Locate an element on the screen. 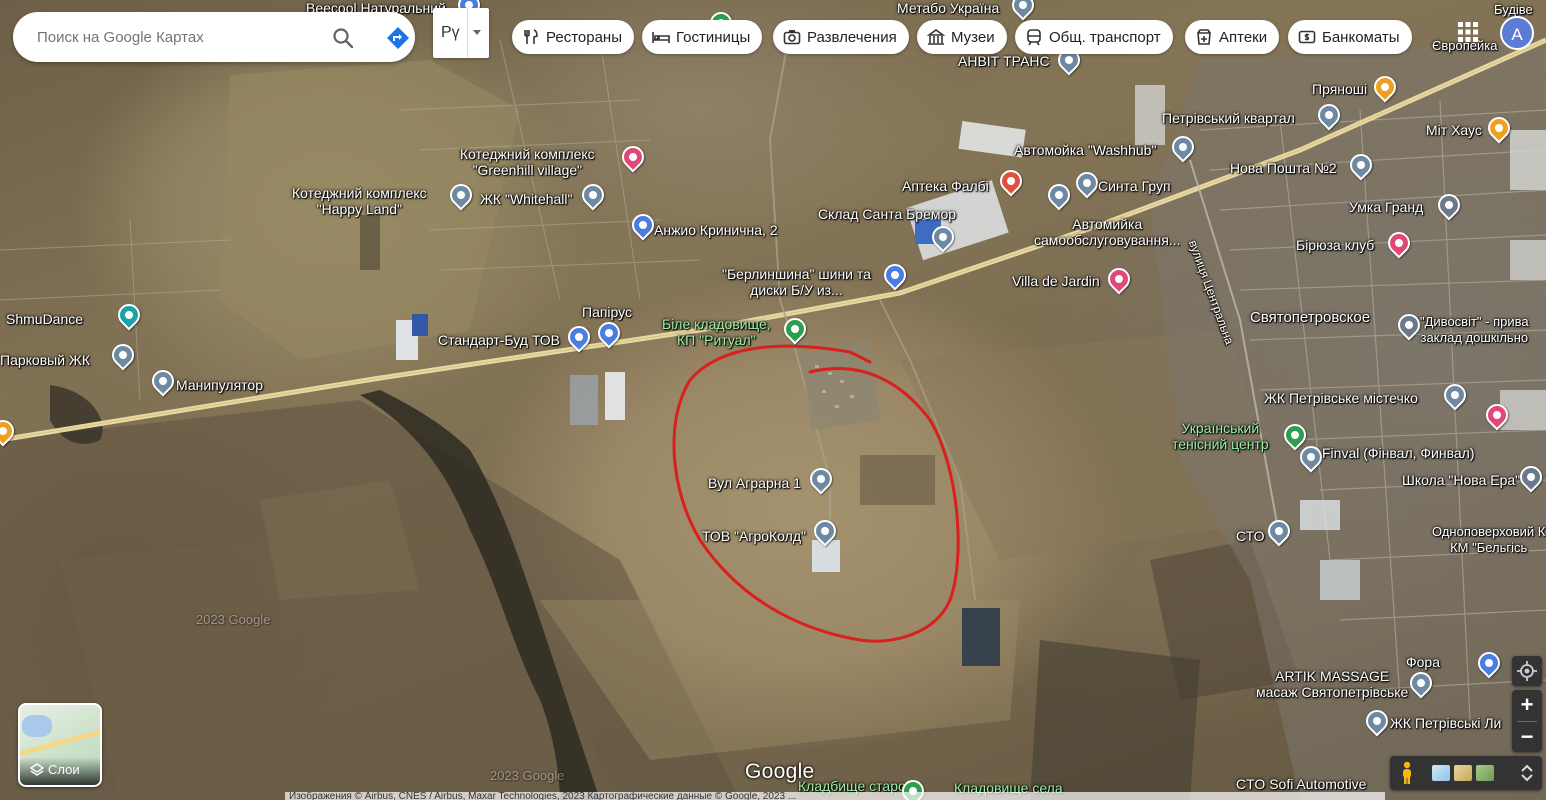  restaurant-icon is located at coordinates (531, 36).